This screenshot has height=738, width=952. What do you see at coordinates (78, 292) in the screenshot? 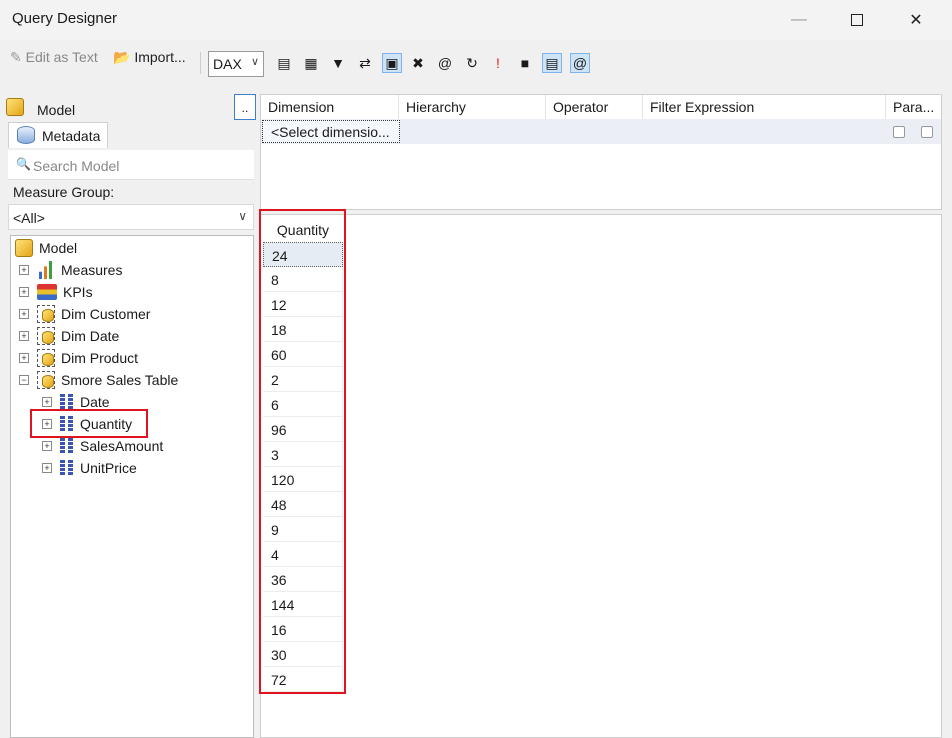
I see `tree-node-label: KPIs` at bounding box center [78, 292].